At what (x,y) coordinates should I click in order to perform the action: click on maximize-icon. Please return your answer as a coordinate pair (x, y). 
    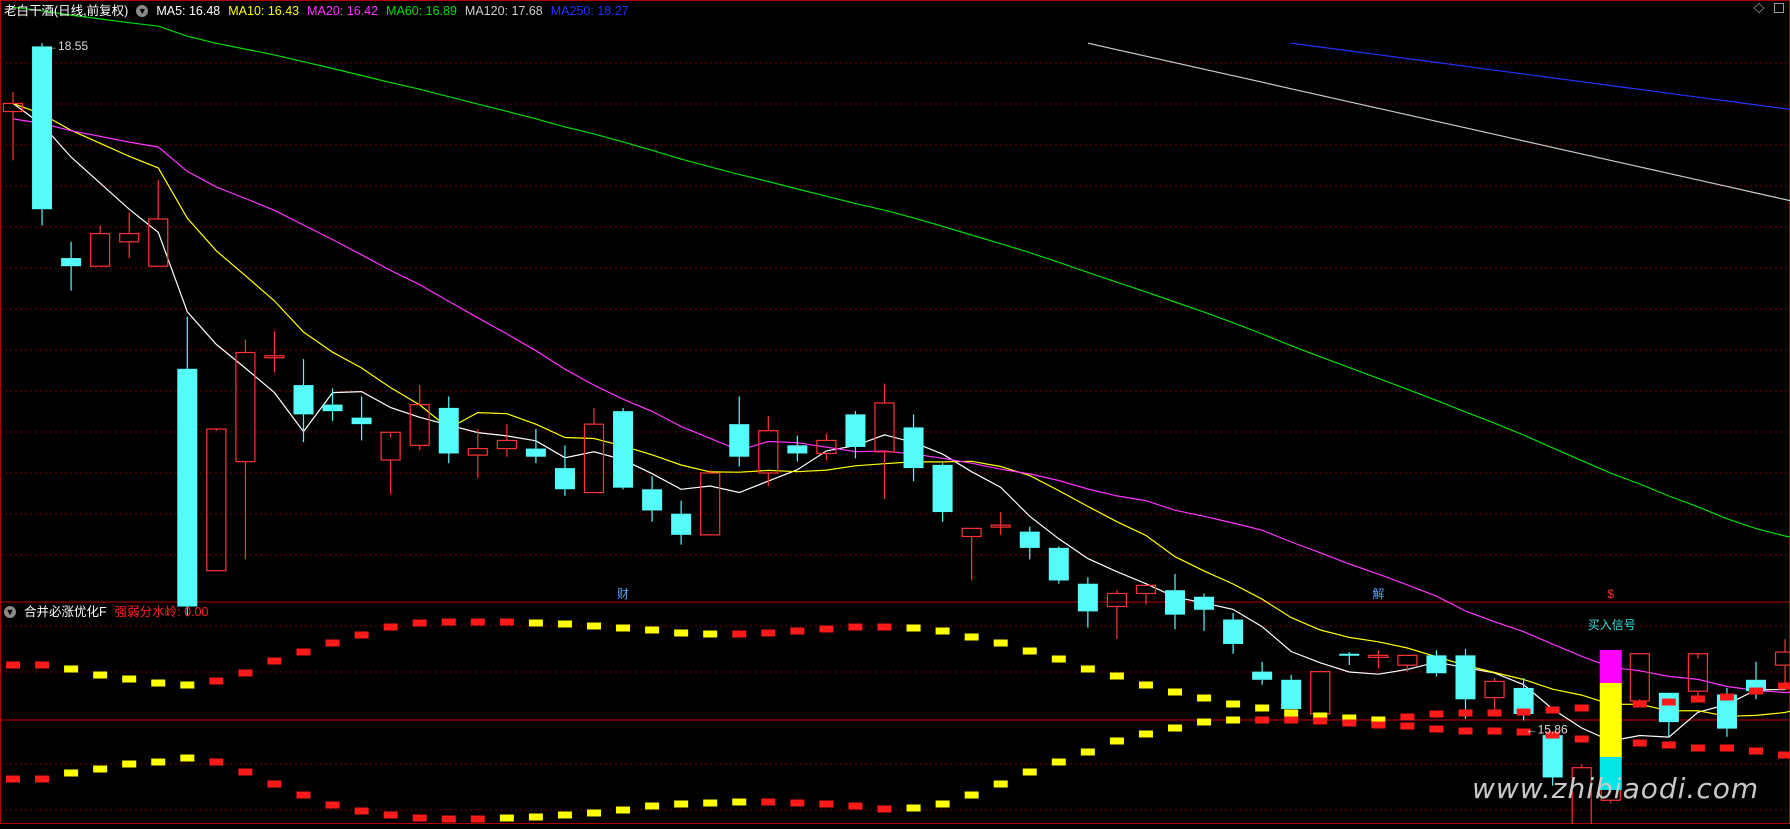
    Looking at the image, I should click on (1779, 8).